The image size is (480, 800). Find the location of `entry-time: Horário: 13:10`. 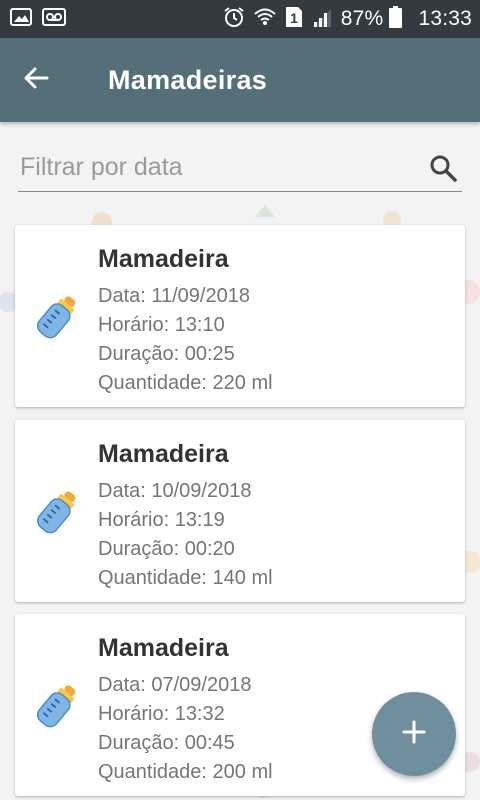

entry-time: Horário: 13:10 is located at coordinates (161, 325).